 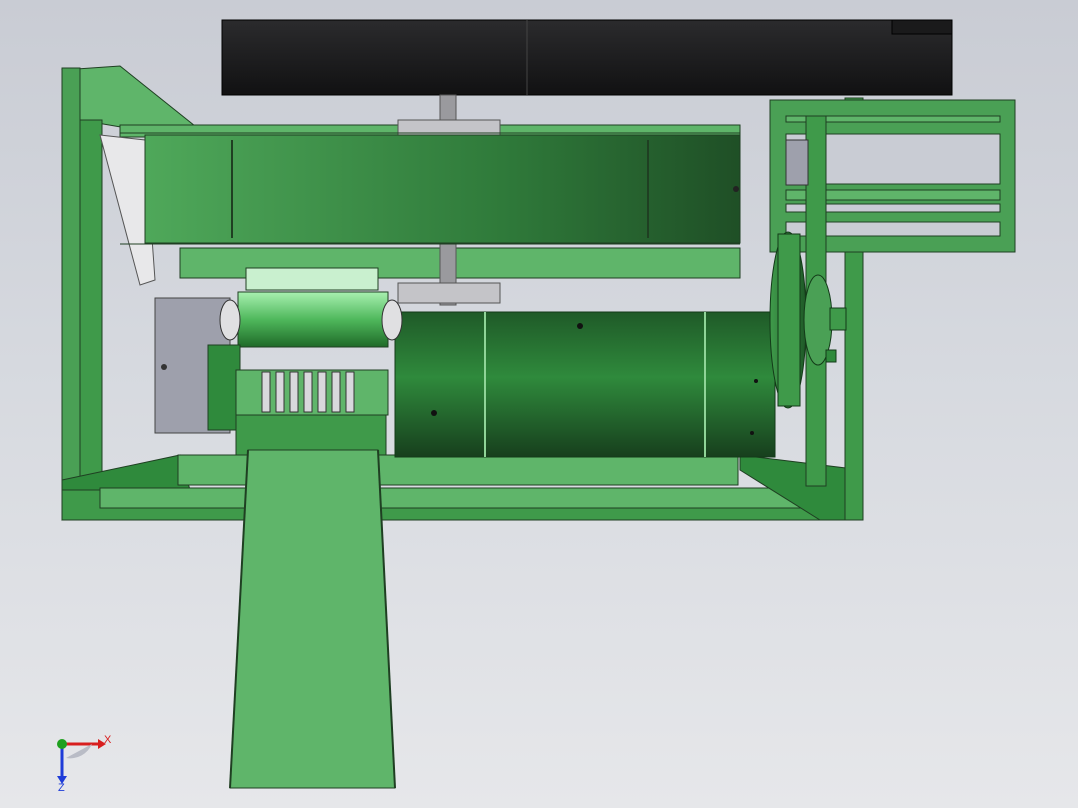 I want to click on axis-triad: X Z, so click(x=84, y=764).